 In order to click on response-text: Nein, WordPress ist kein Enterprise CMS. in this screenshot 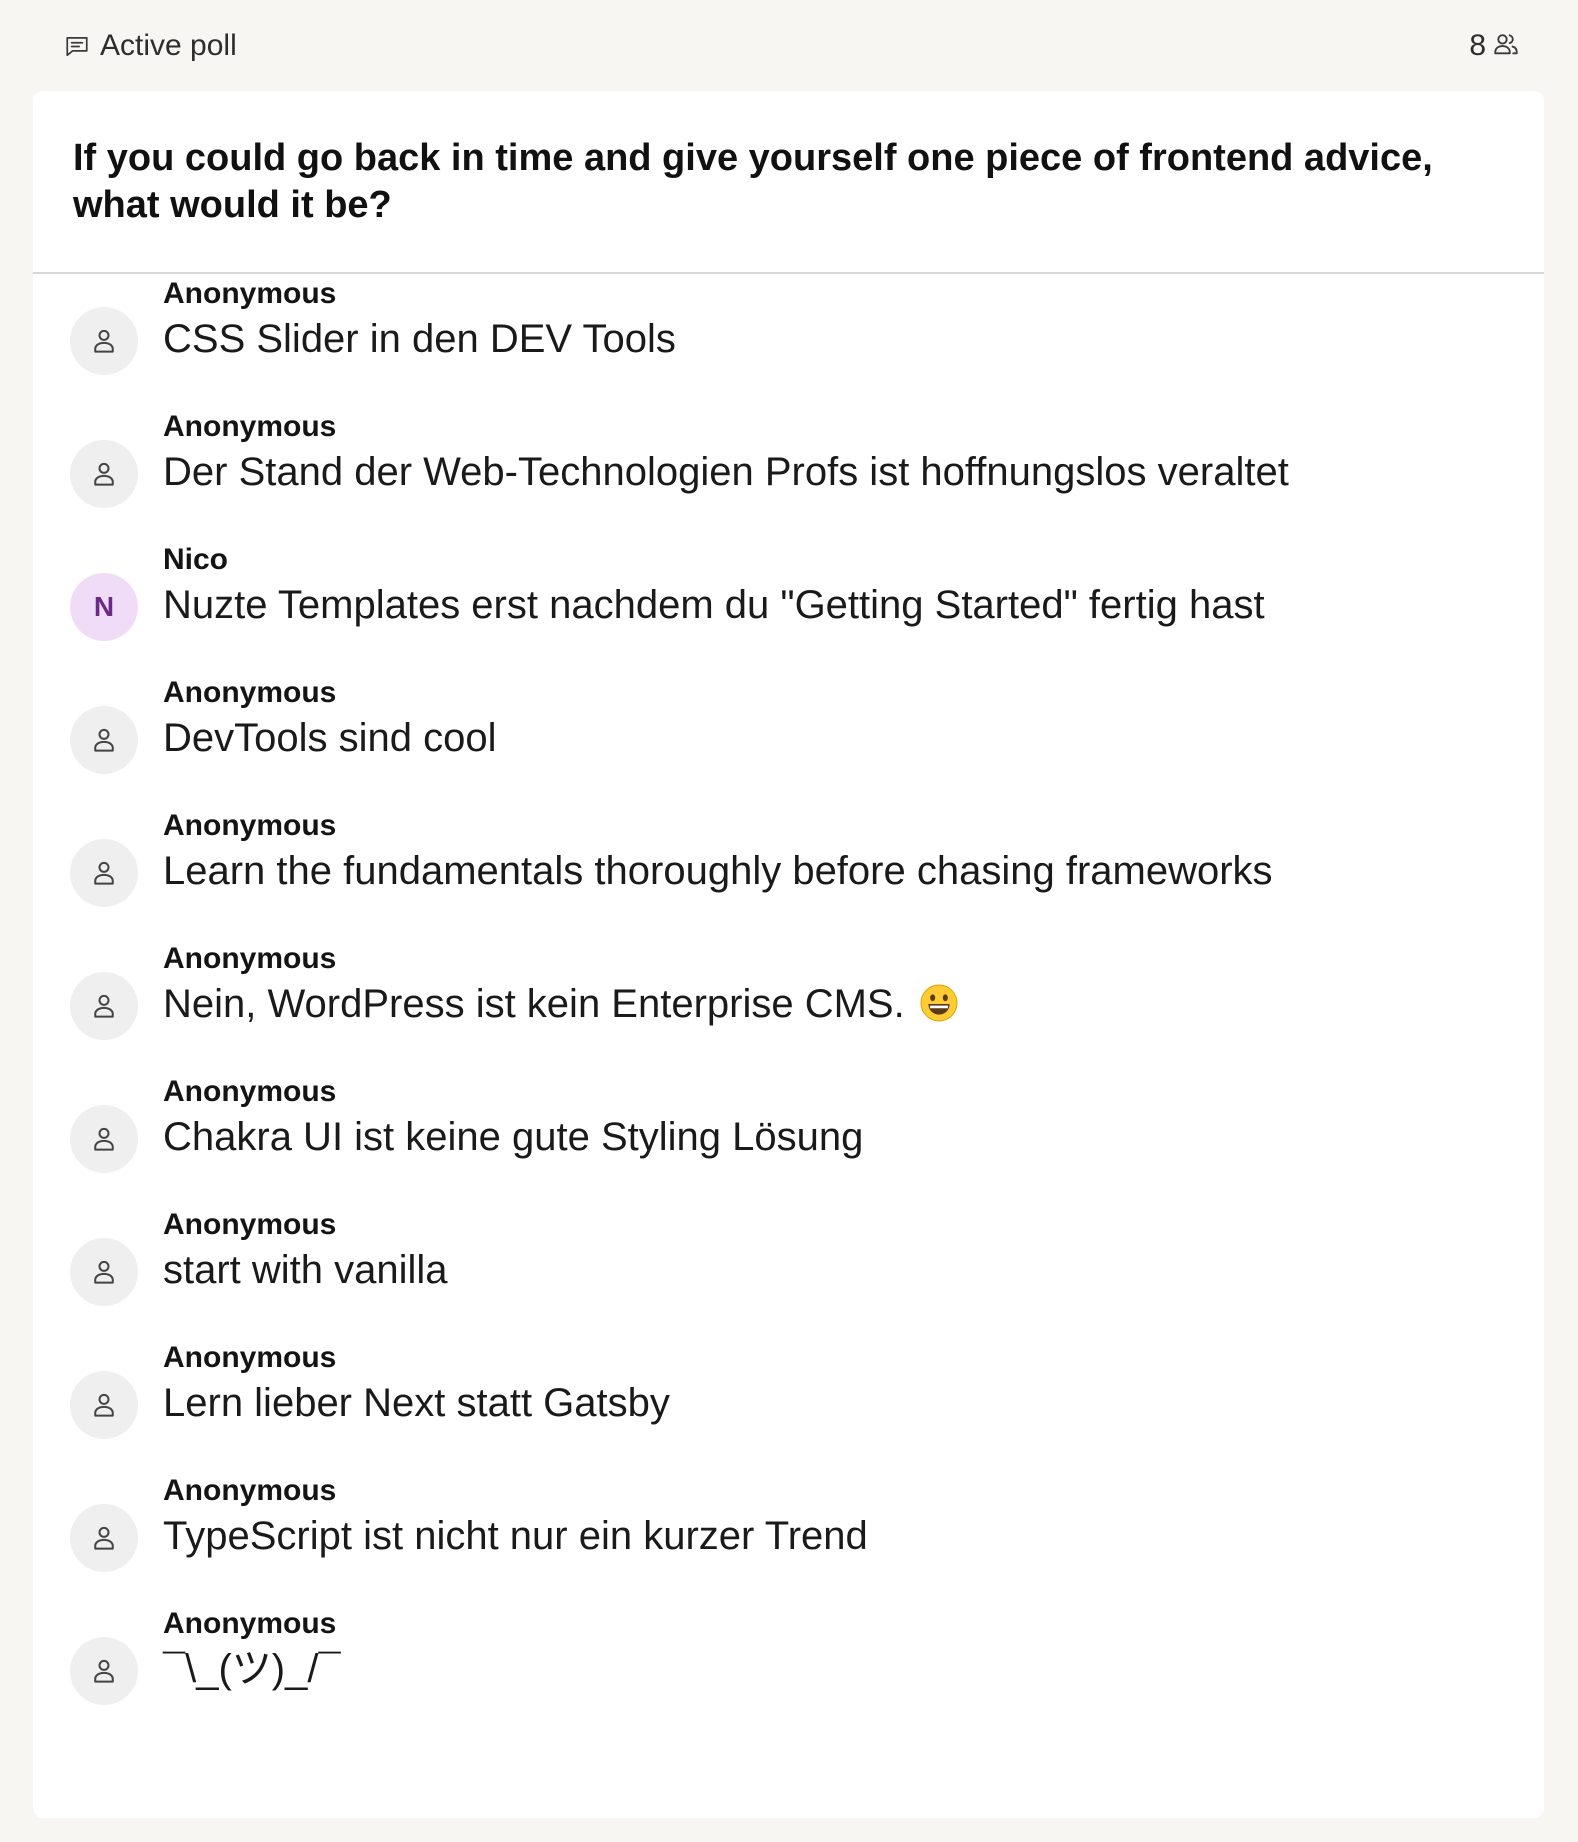, I will do `click(560, 1004)`.